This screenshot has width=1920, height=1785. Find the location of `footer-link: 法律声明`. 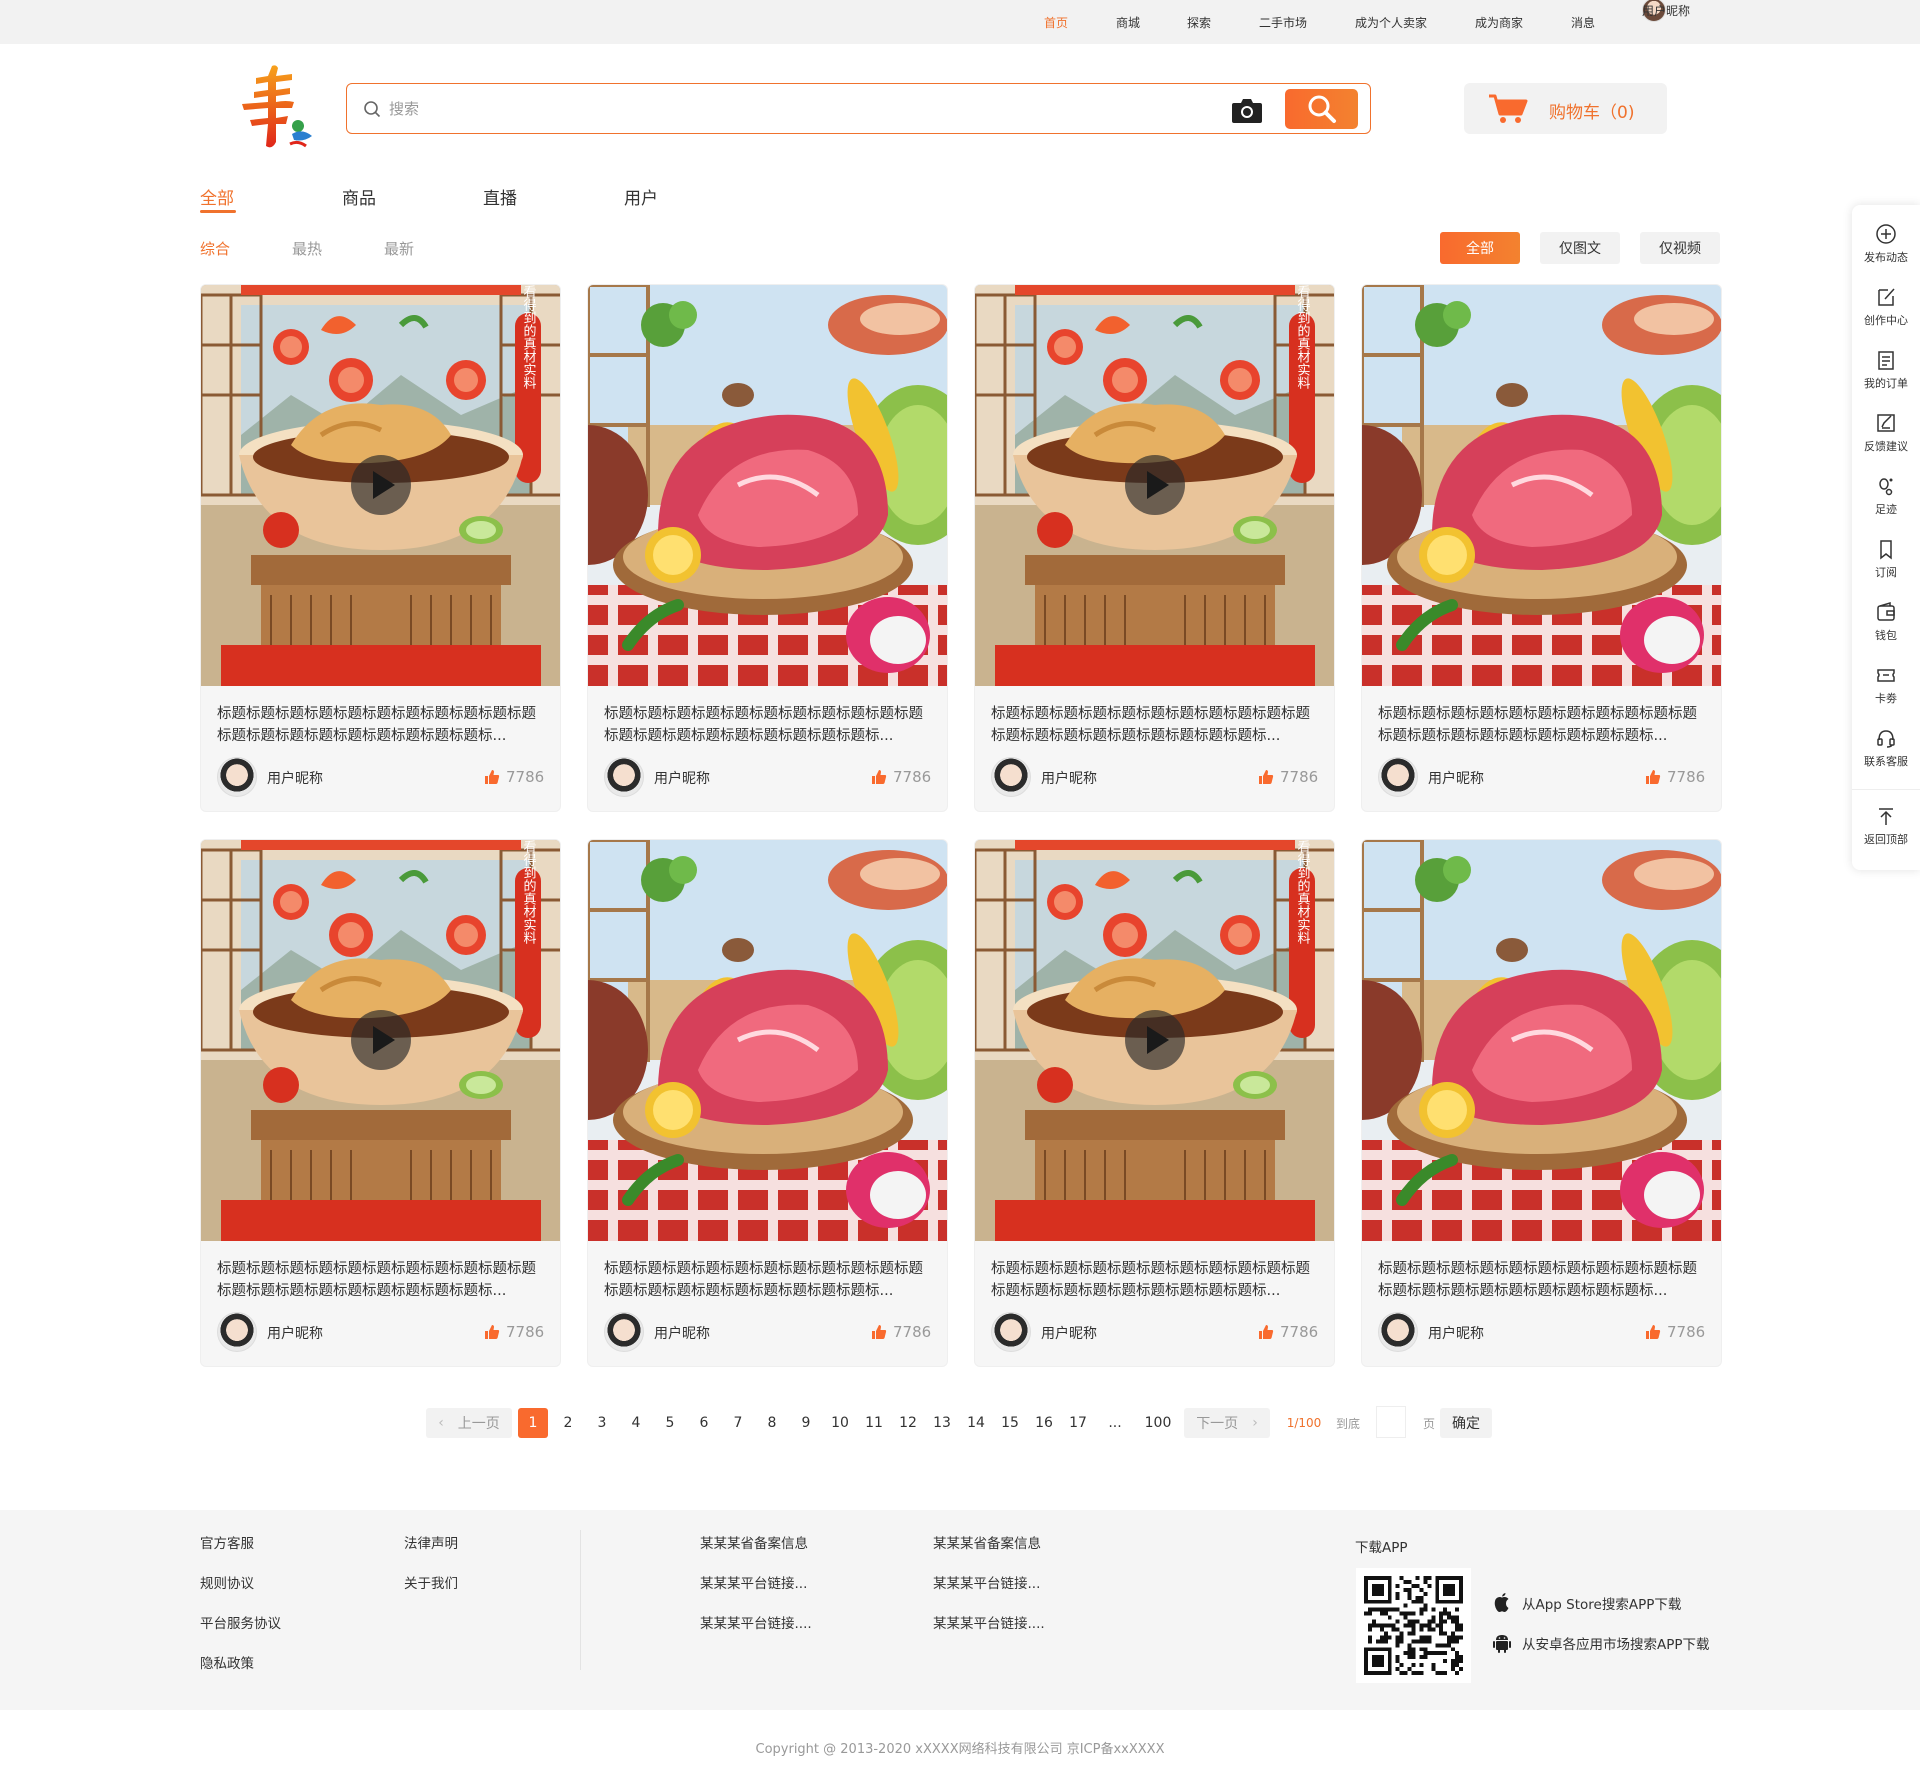

footer-link: 法律声明 is located at coordinates (431, 1542).